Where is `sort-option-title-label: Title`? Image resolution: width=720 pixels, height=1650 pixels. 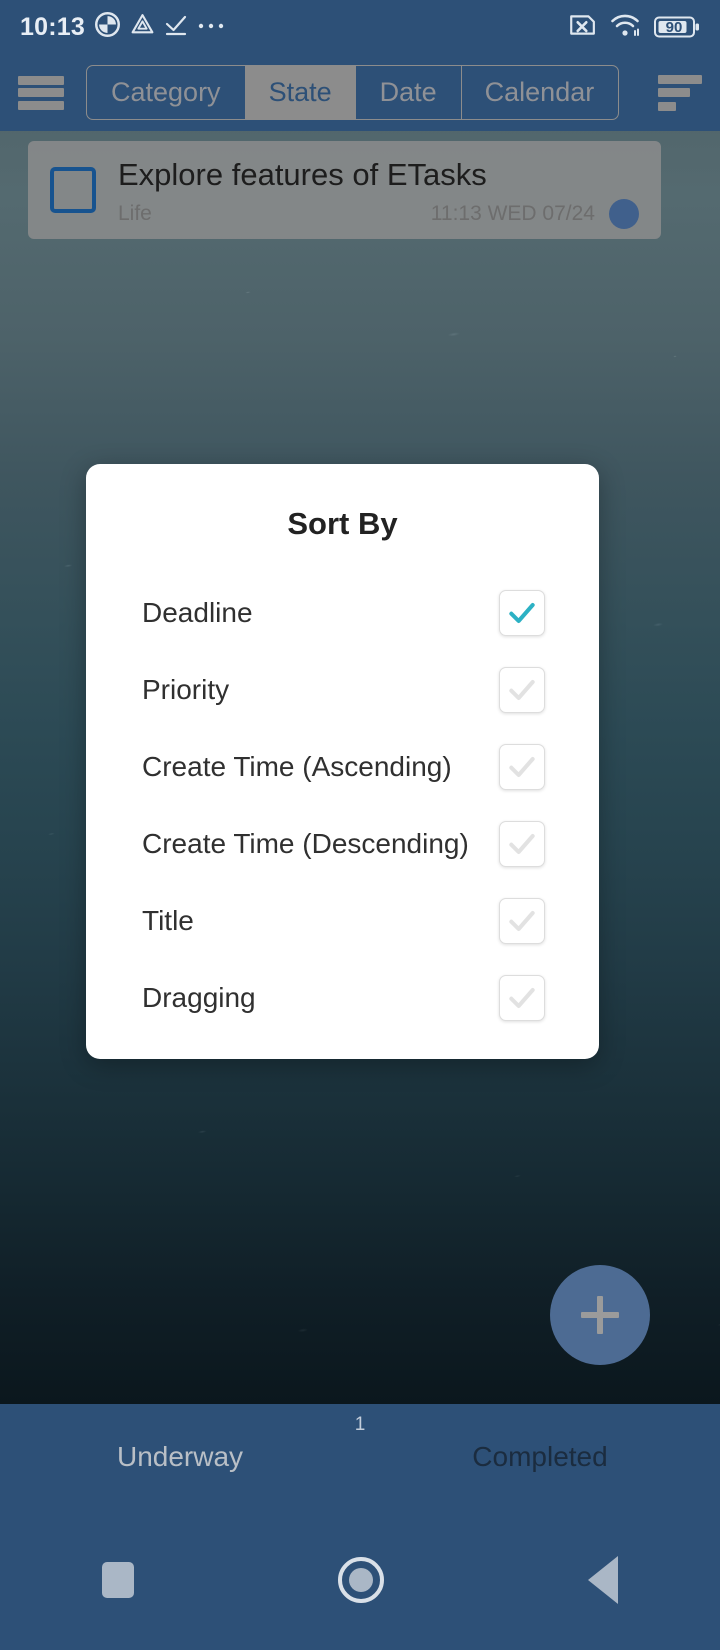
sort-option-title-label: Title is located at coordinates (168, 920).